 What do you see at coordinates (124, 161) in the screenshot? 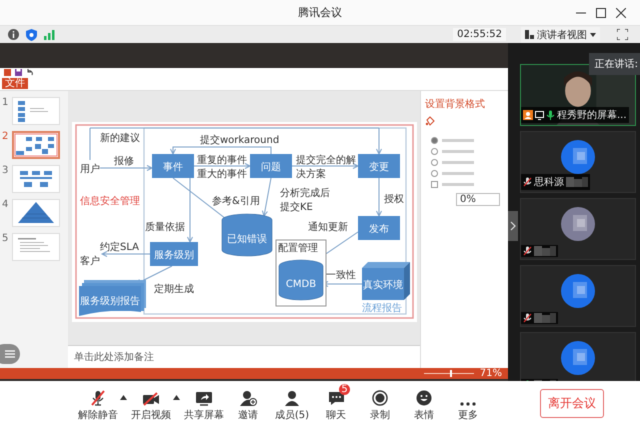
I see `diagram-label: 报修` at bounding box center [124, 161].